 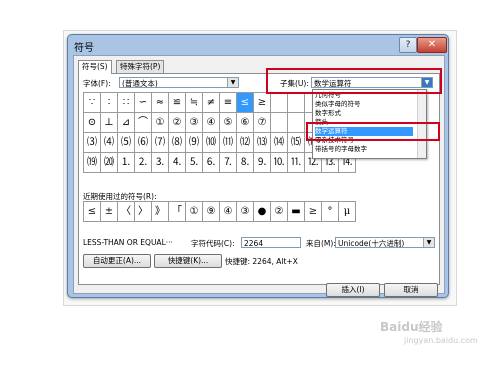 What do you see at coordinates (330, 212) in the screenshot?
I see `recent-symbol: °` at bounding box center [330, 212].